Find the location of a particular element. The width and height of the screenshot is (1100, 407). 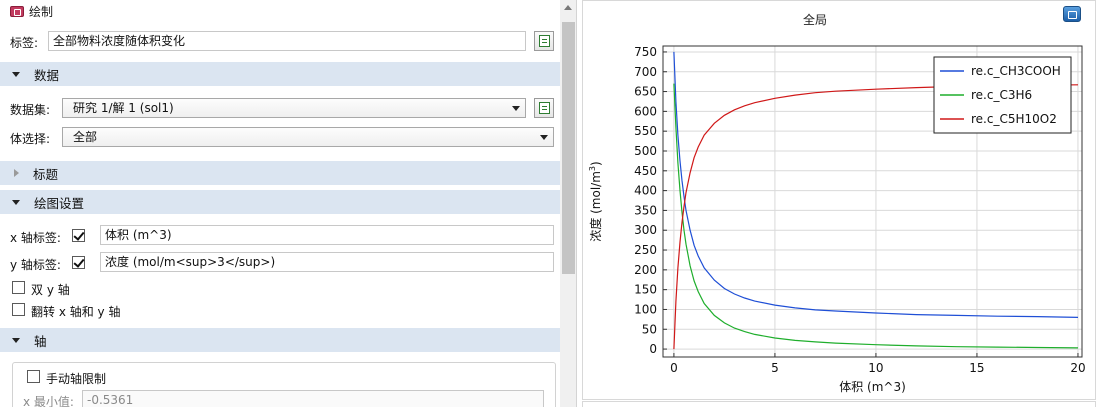

settings-toolbar: 绘制 is located at coordinates (280, 11).